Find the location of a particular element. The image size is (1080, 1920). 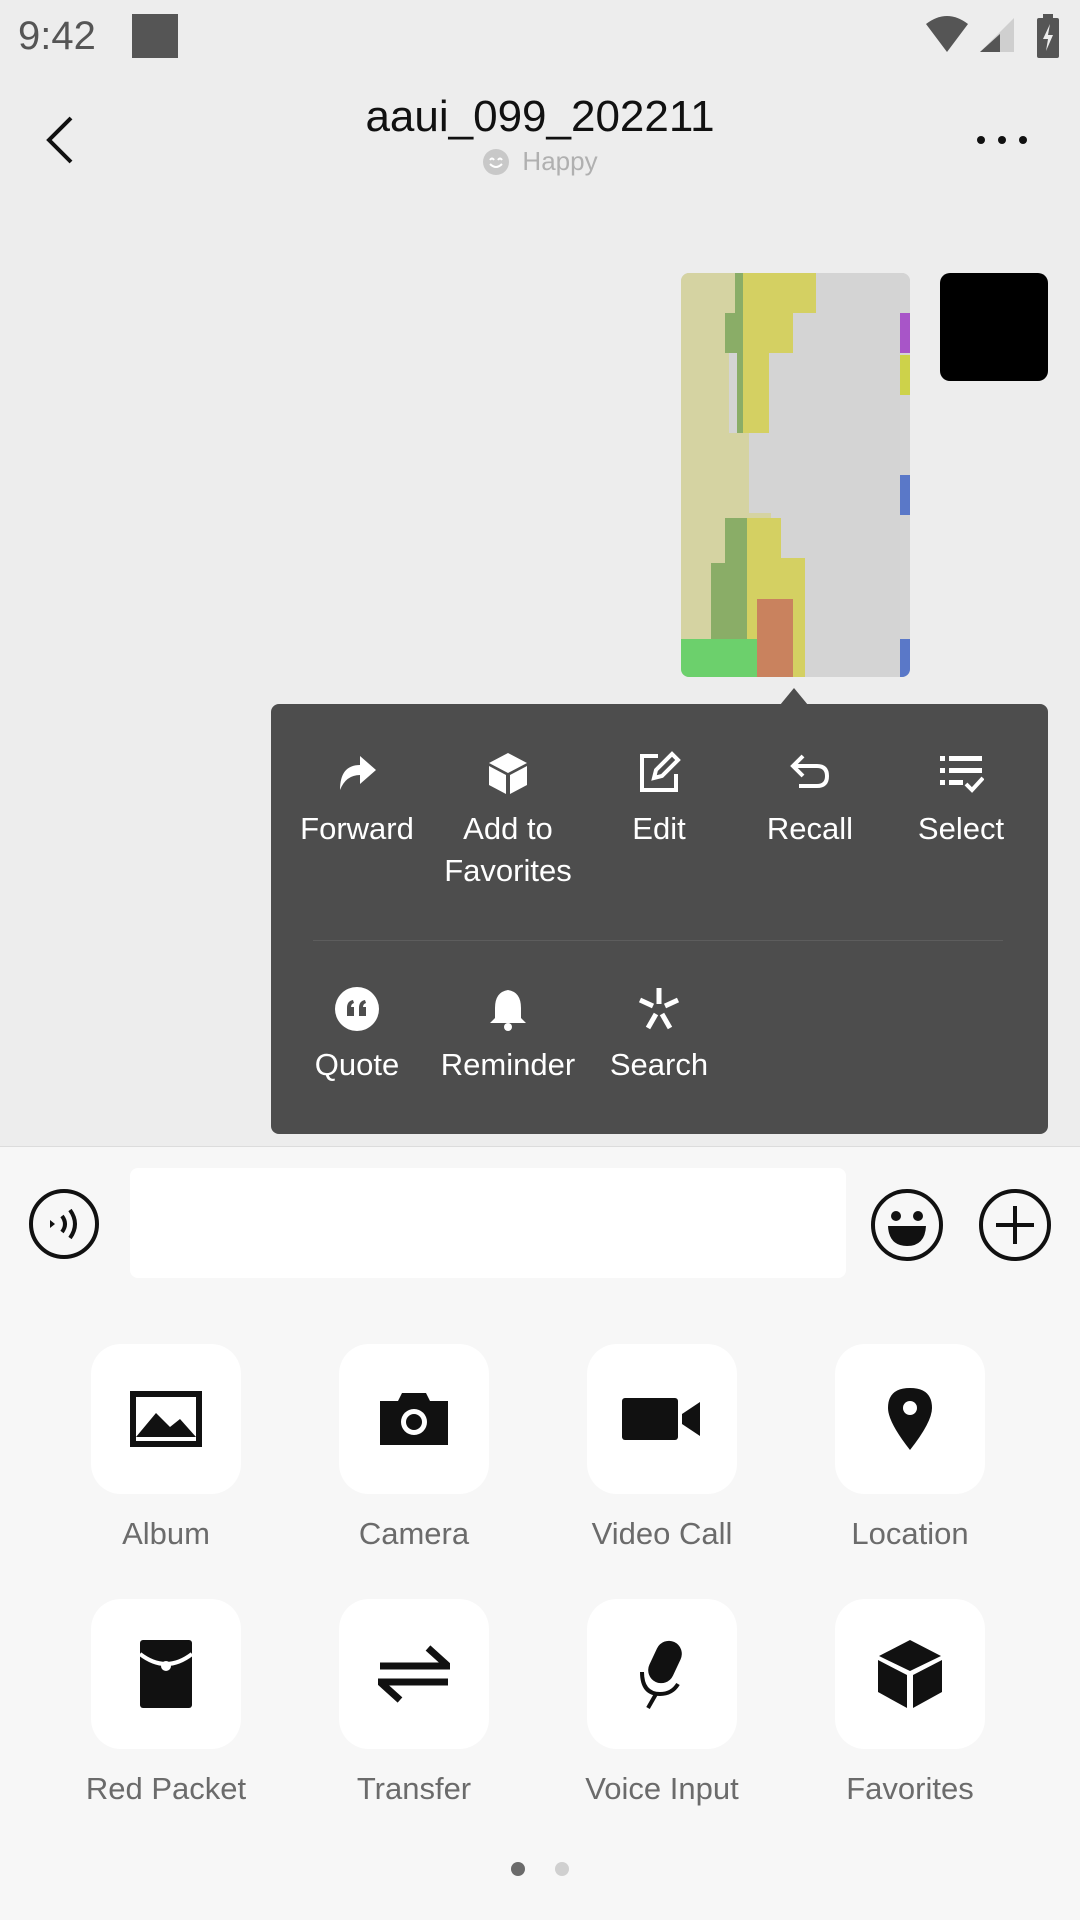

menu-quote-label: Quote is located at coordinates (357, 1064).